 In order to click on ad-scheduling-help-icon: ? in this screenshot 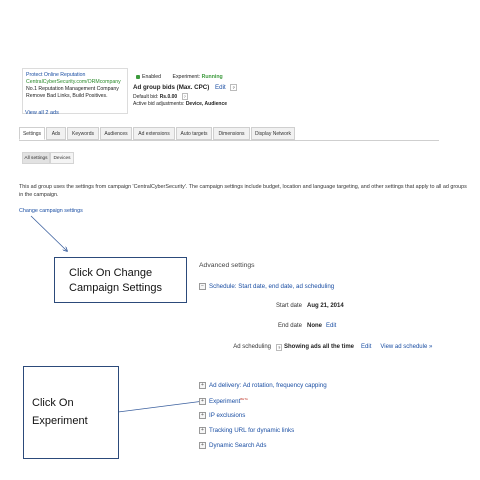, I will do `click(279, 347)`.